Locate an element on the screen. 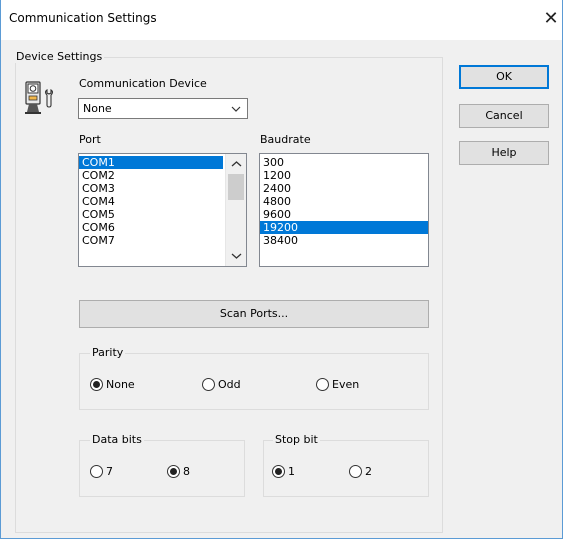 This screenshot has width=563, height=539. communication-device-value: None is located at coordinates (97, 108).